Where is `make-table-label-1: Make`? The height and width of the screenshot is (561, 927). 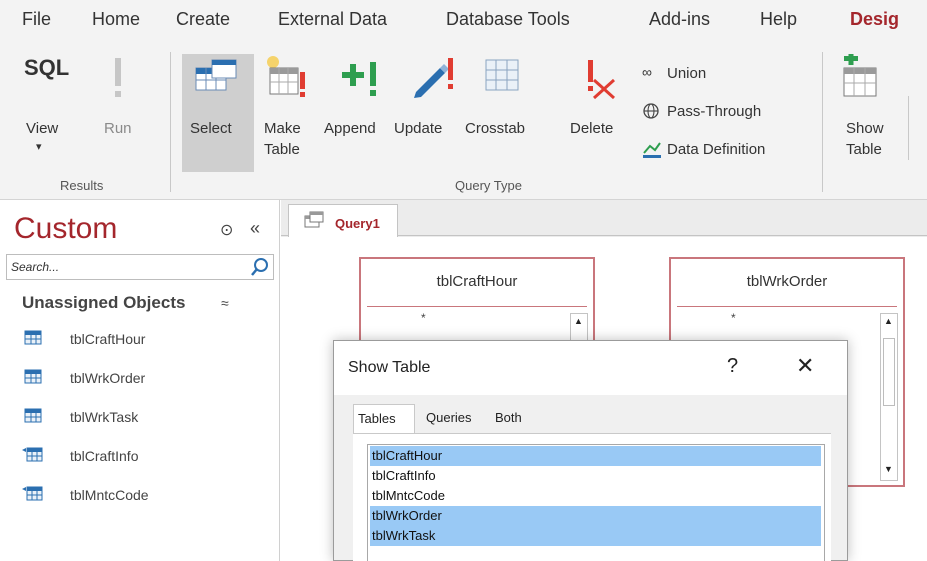 make-table-label-1: Make is located at coordinates (282, 128).